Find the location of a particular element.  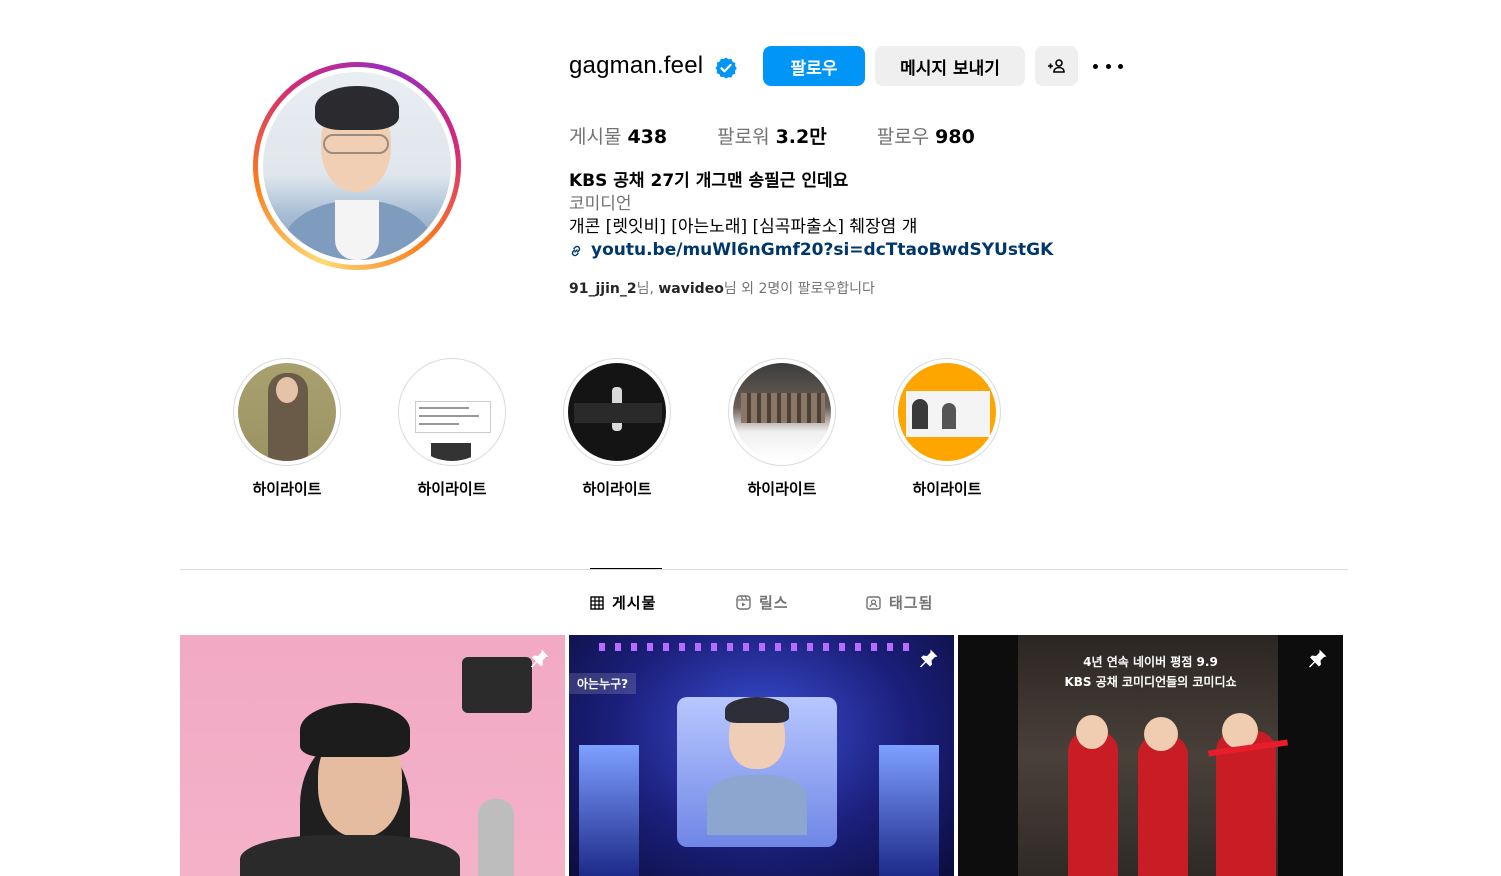

tabs-divider is located at coordinates (764, 569).